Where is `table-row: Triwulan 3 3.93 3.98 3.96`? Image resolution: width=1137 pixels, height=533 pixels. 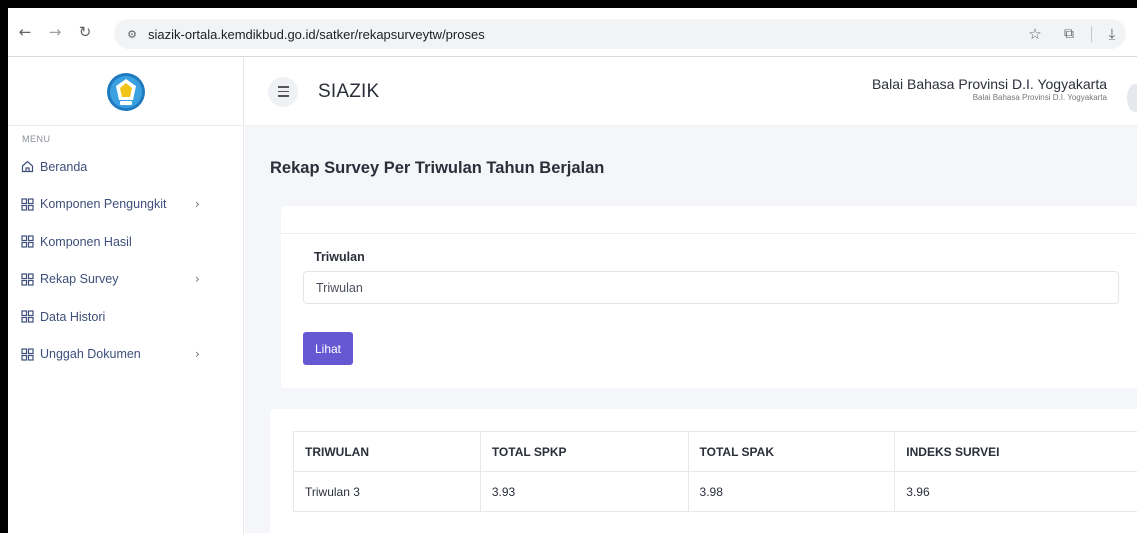
table-row: Triwulan 3 3.93 3.98 3.96 is located at coordinates (715, 491).